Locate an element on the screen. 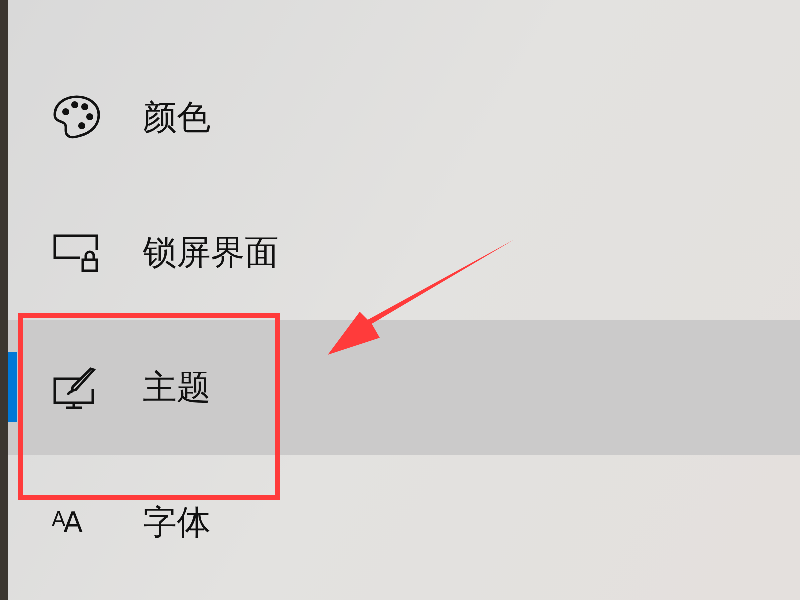 The image size is (800, 600). selection-indicator is located at coordinates (12, 387).